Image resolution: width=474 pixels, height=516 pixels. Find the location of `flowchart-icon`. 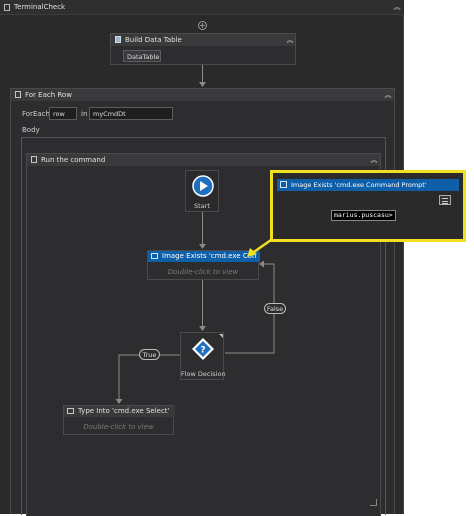

flowchart-icon is located at coordinates (34, 159).